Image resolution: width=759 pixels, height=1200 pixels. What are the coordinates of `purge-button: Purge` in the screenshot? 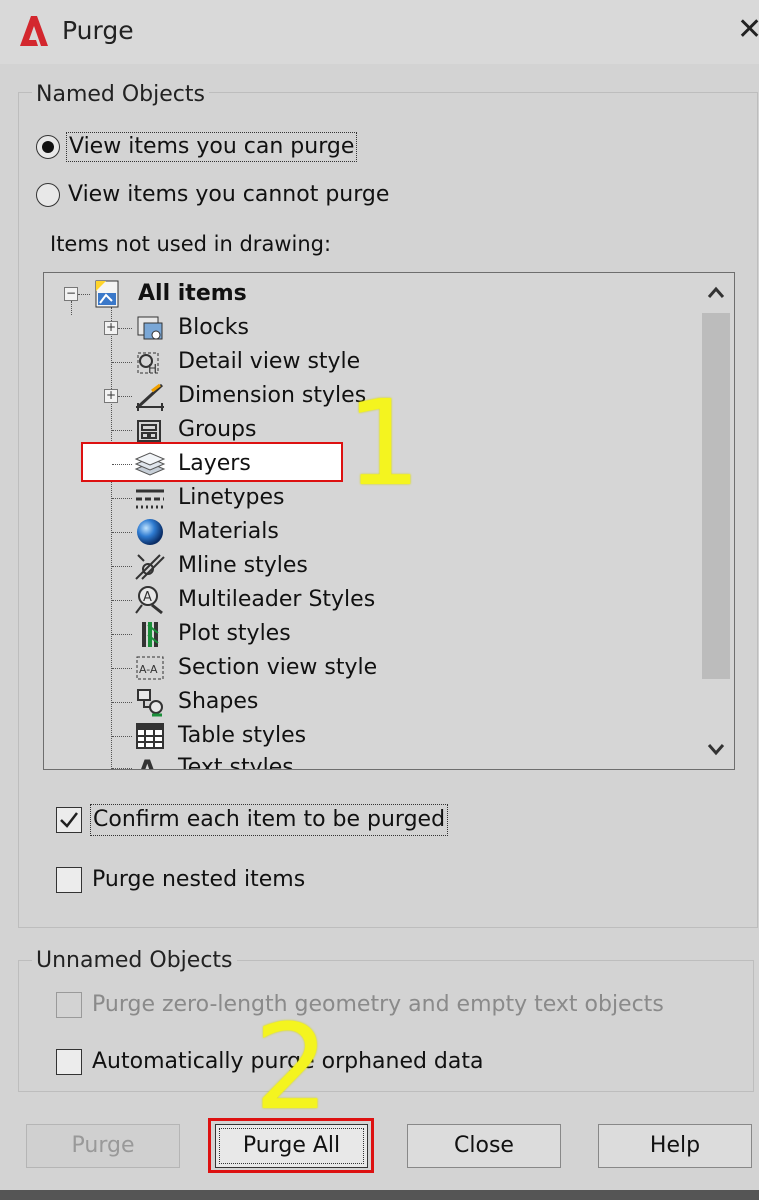 It's located at (103, 1146).